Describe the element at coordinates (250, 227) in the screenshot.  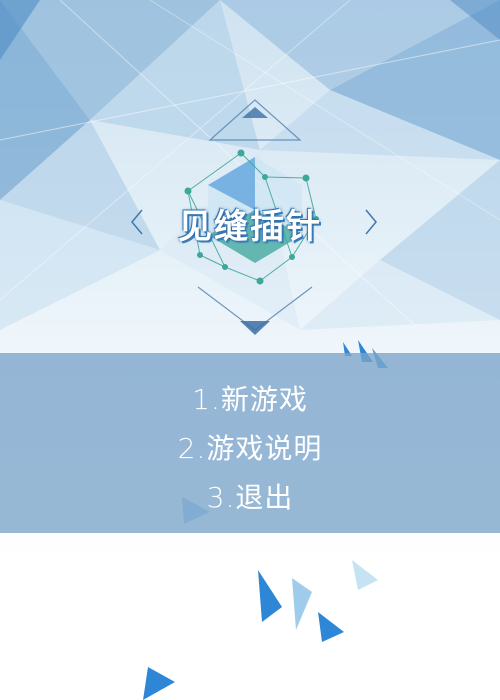
I see `game-title: 见缝插针` at that location.